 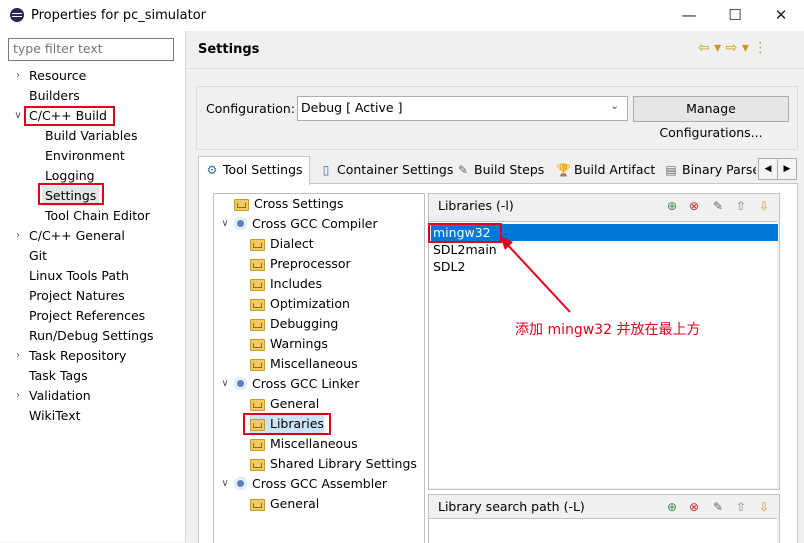 I want to click on tree-item-label: Debugging, so click(x=304, y=323).